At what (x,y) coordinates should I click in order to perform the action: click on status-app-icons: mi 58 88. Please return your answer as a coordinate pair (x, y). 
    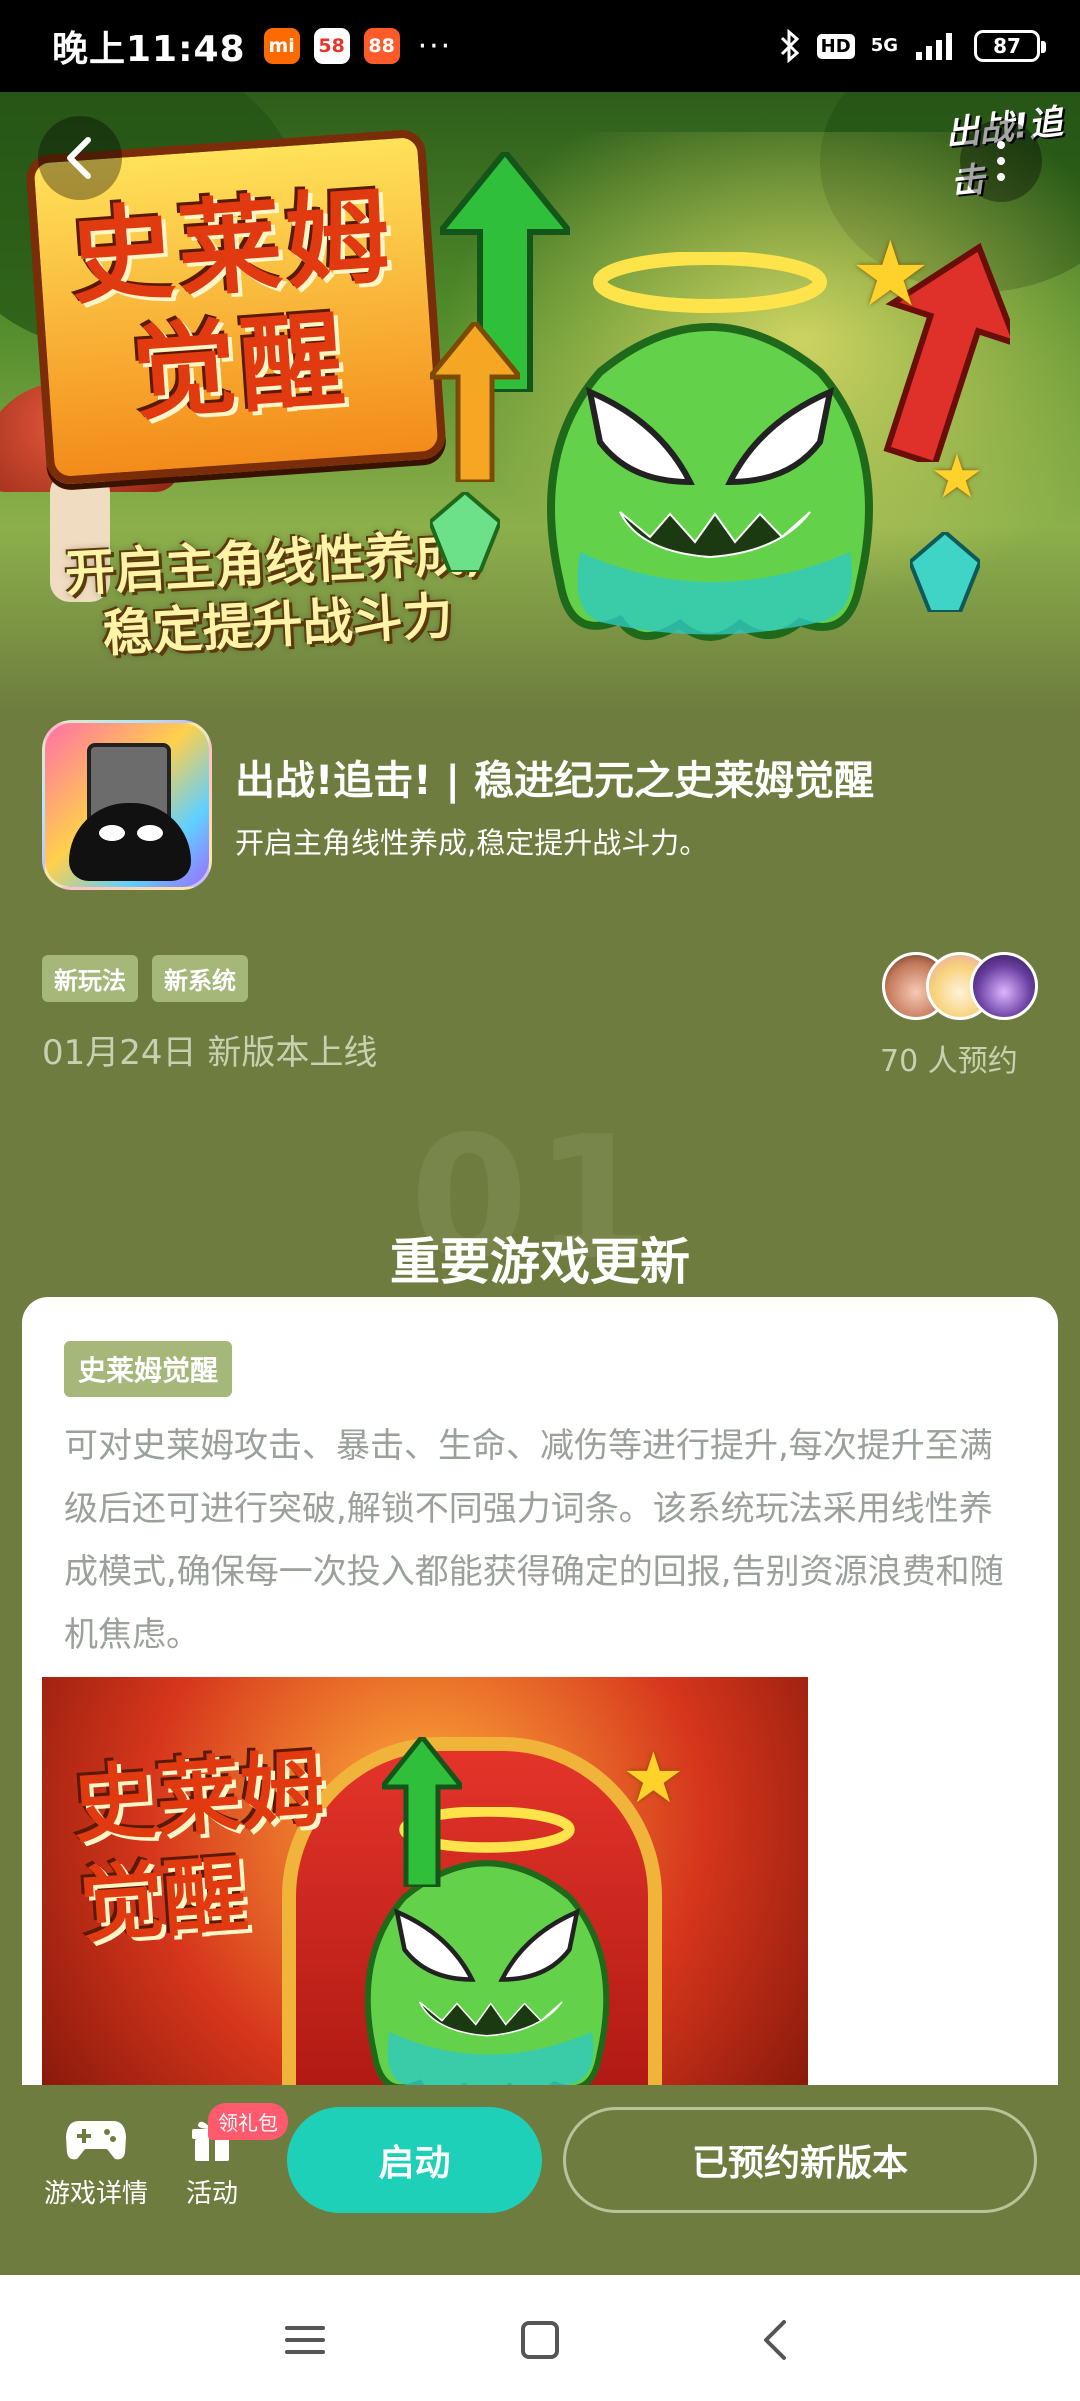
    Looking at the image, I should click on (331, 46).